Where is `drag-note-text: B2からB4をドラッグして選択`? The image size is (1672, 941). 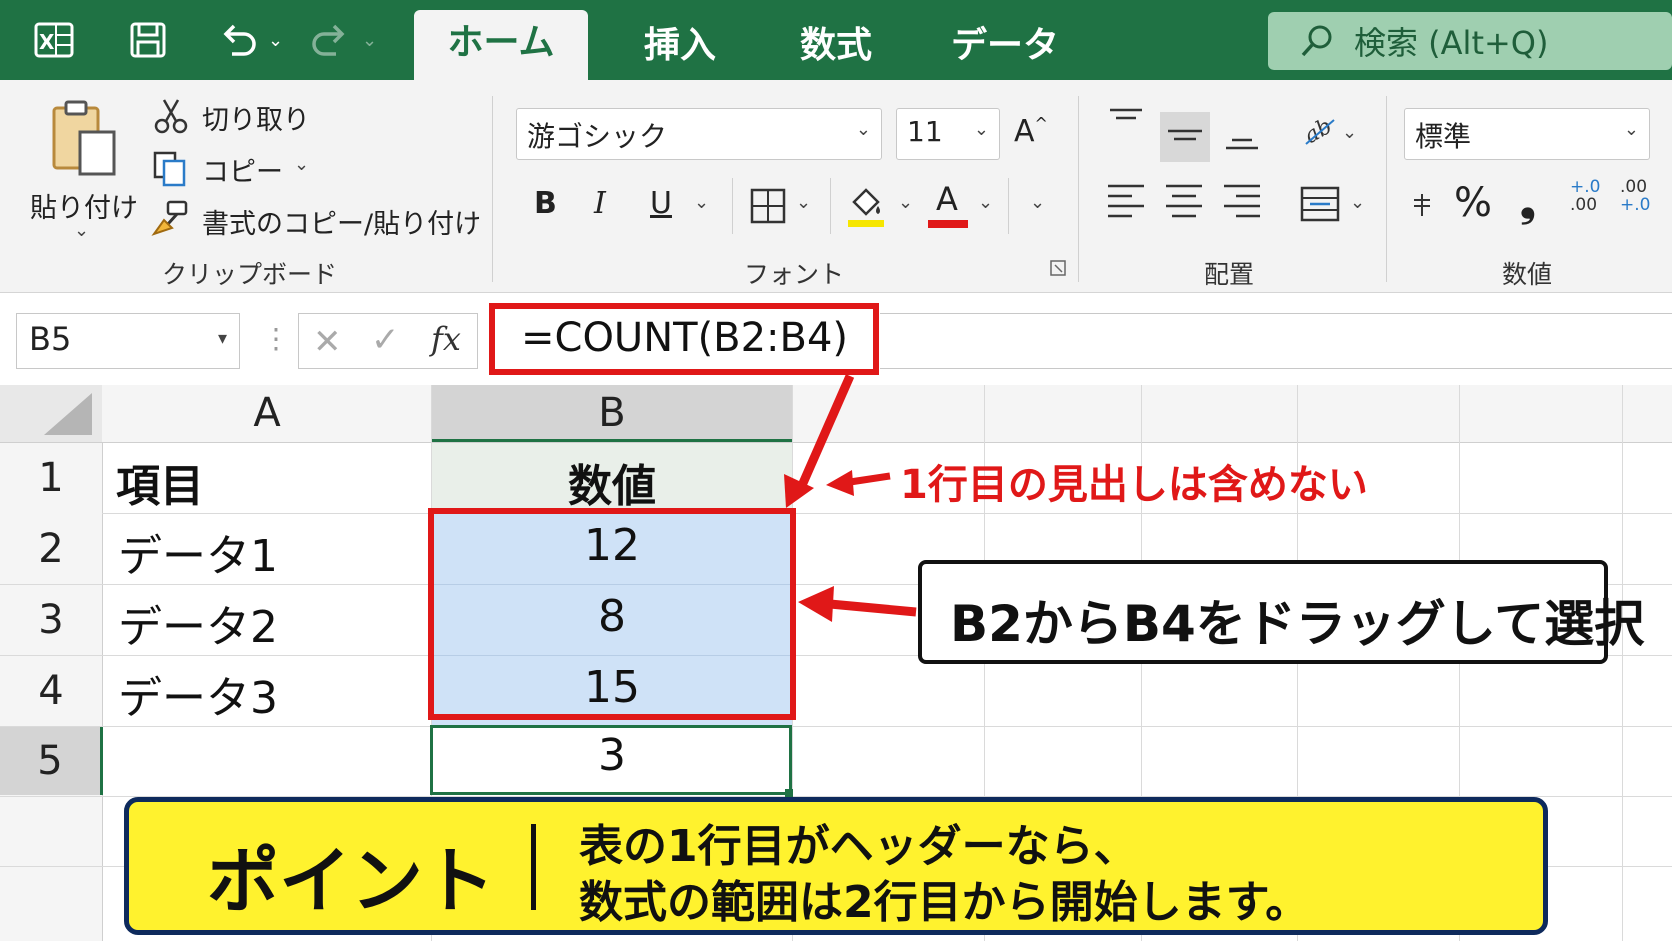
drag-note-text: B2からB4をドラッグして選択 is located at coordinates (1297, 624).